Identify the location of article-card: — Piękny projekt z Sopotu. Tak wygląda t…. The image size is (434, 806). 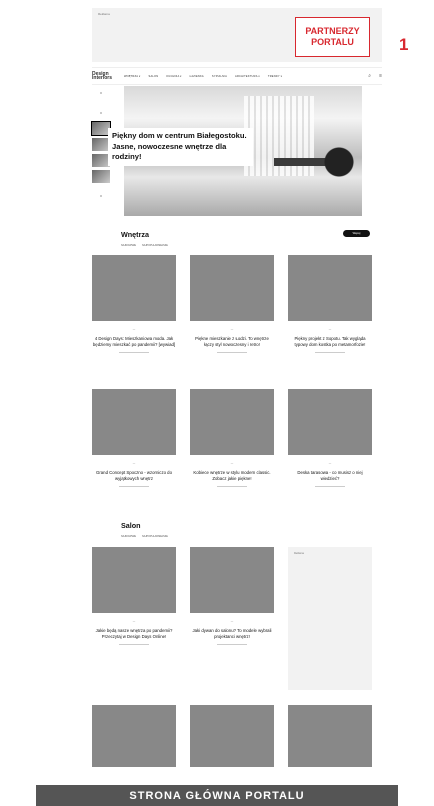
(330, 304).